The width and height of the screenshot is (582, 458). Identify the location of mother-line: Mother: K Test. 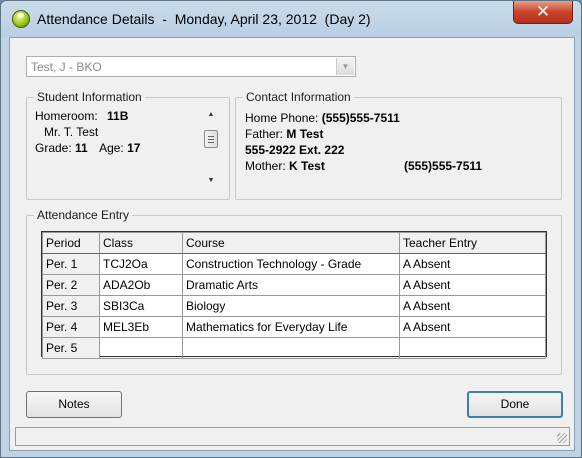
(285, 166).